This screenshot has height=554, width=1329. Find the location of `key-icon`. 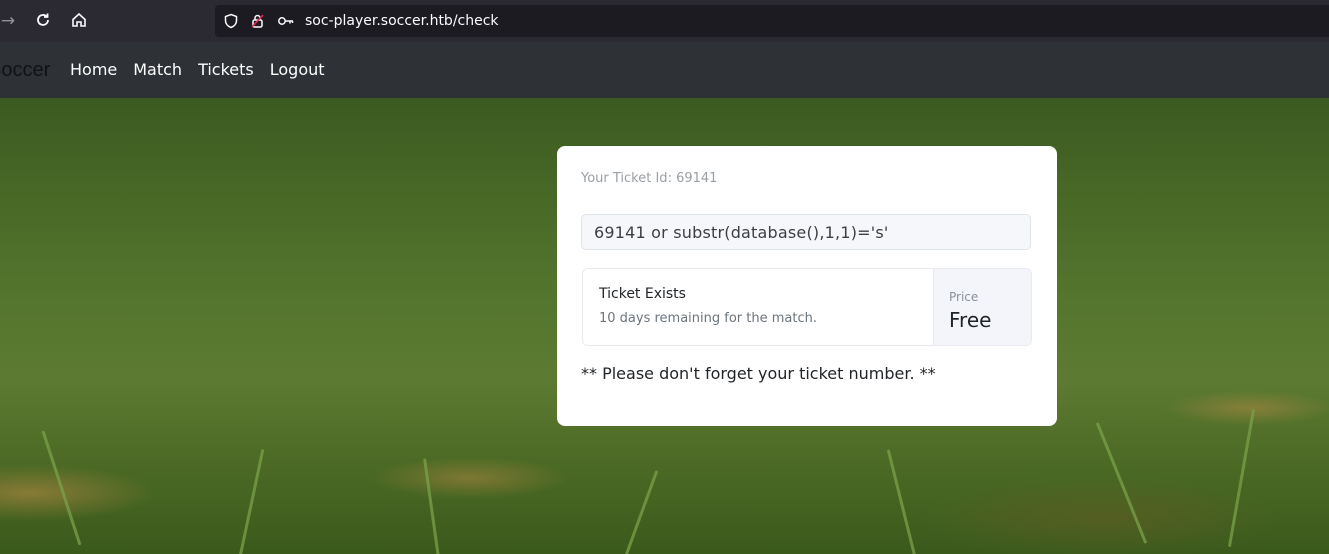

key-icon is located at coordinates (286, 21).